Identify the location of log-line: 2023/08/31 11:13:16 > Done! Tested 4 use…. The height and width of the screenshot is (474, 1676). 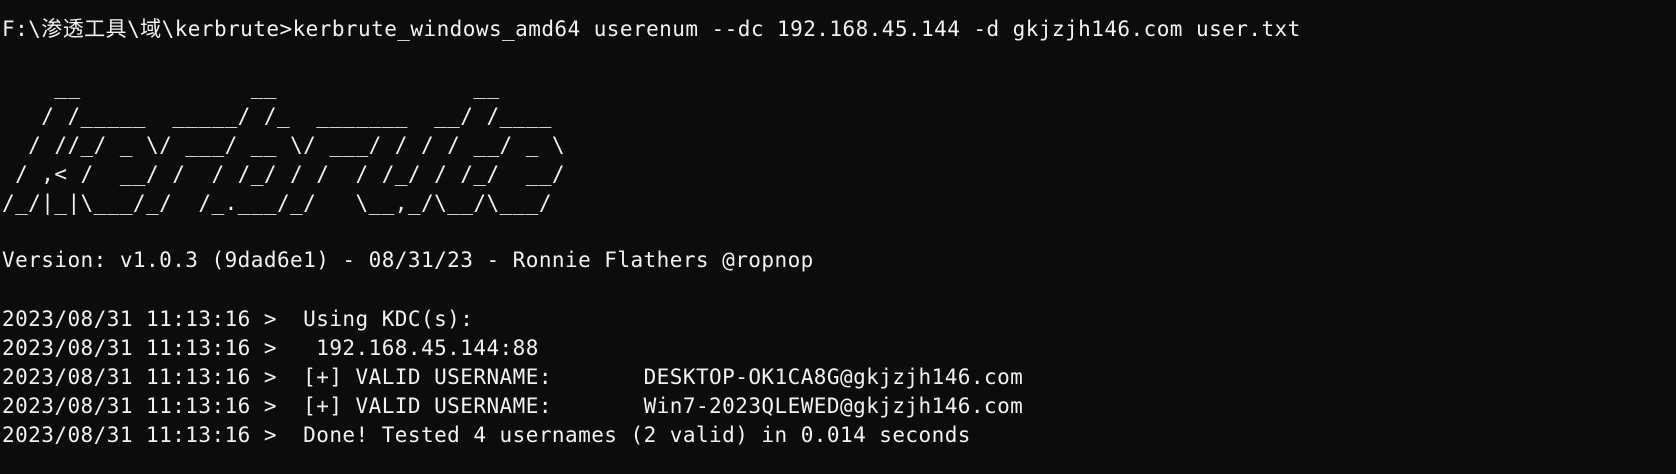
(486, 435).